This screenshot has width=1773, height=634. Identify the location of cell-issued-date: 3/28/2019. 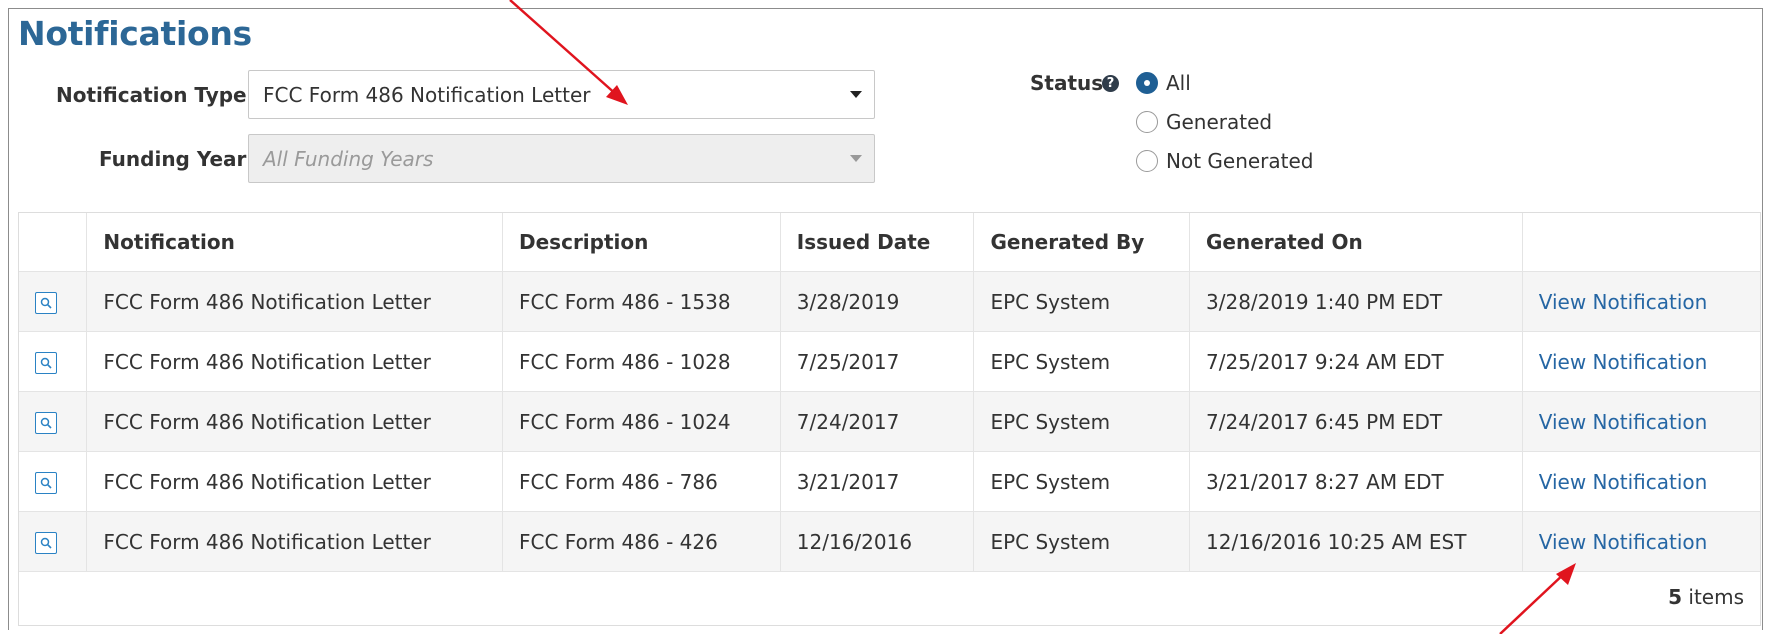
(877, 301).